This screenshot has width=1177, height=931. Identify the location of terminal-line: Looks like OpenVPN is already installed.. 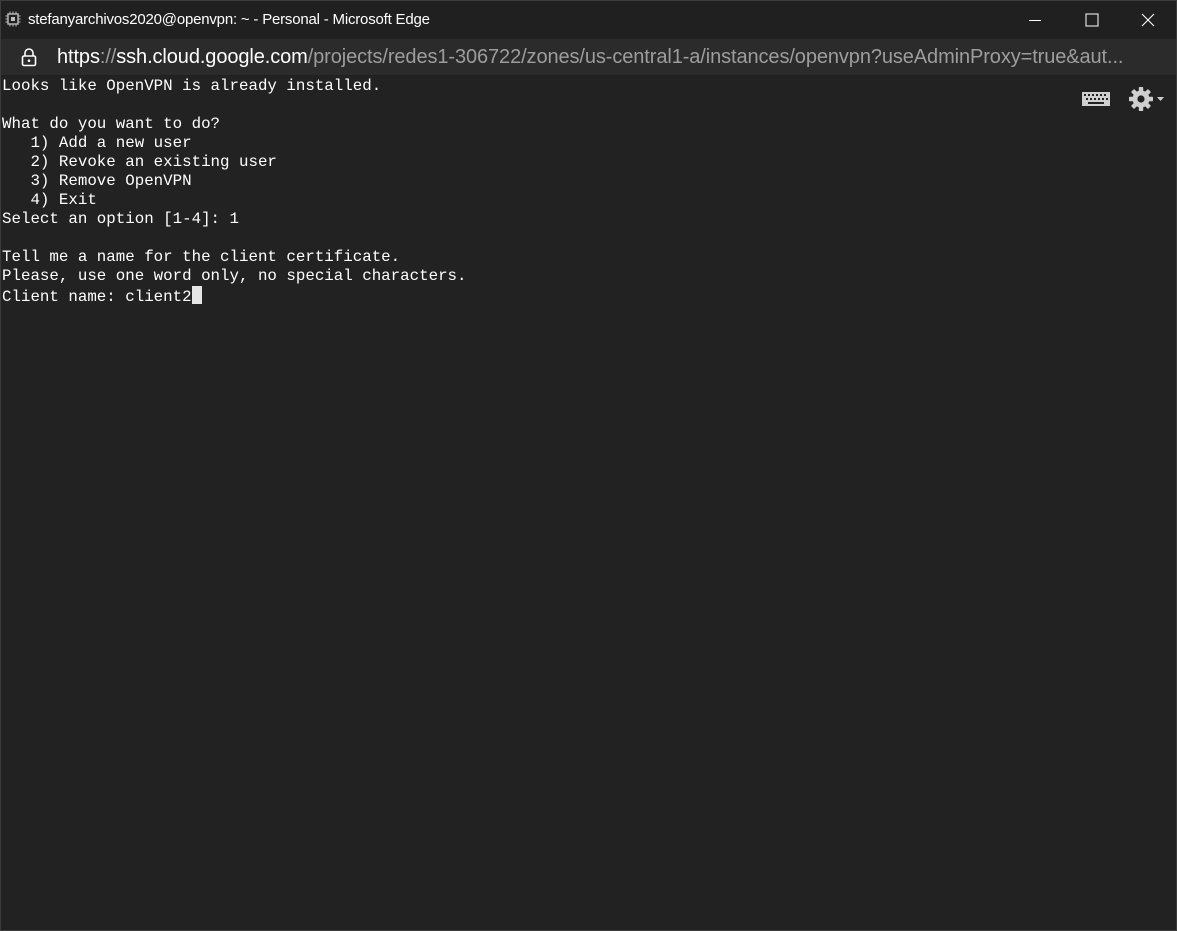
(192, 86).